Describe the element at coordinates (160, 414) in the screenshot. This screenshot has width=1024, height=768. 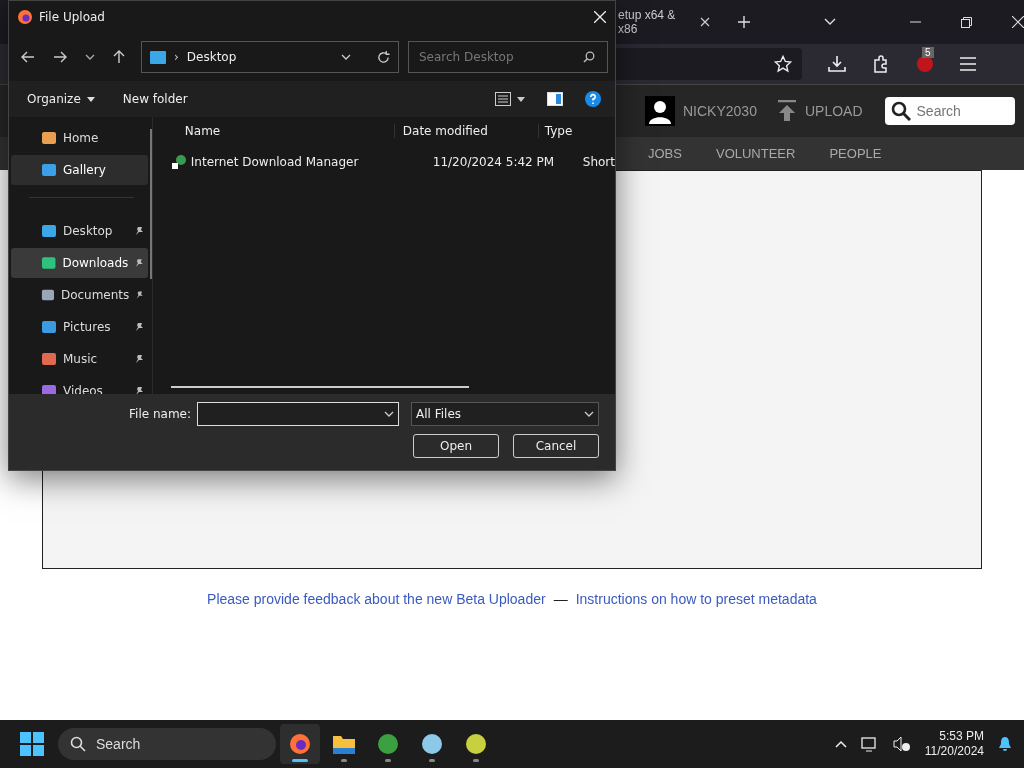
I see `file-name-label: File name:` at that location.